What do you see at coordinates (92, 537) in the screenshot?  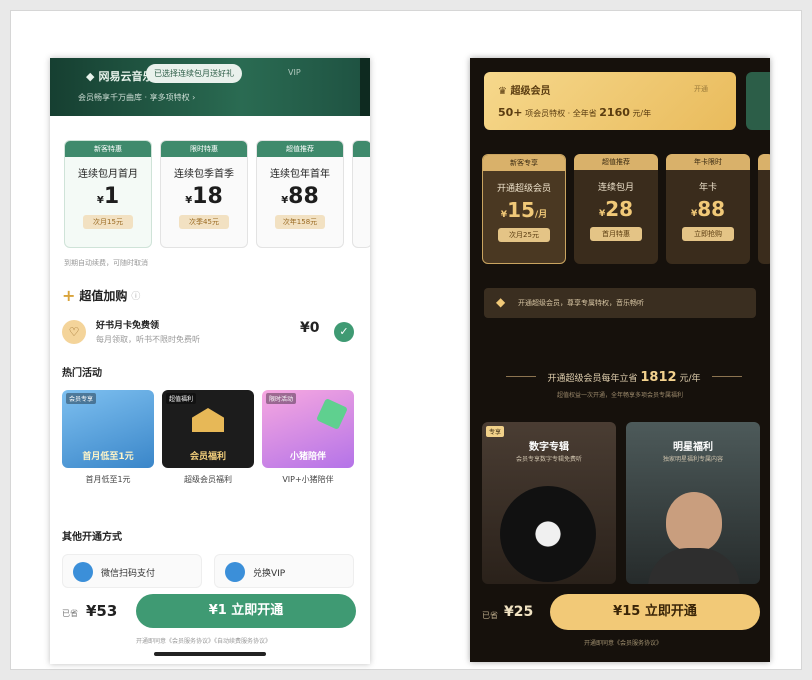 I see `other-pay-title: 其他开通方式` at bounding box center [92, 537].